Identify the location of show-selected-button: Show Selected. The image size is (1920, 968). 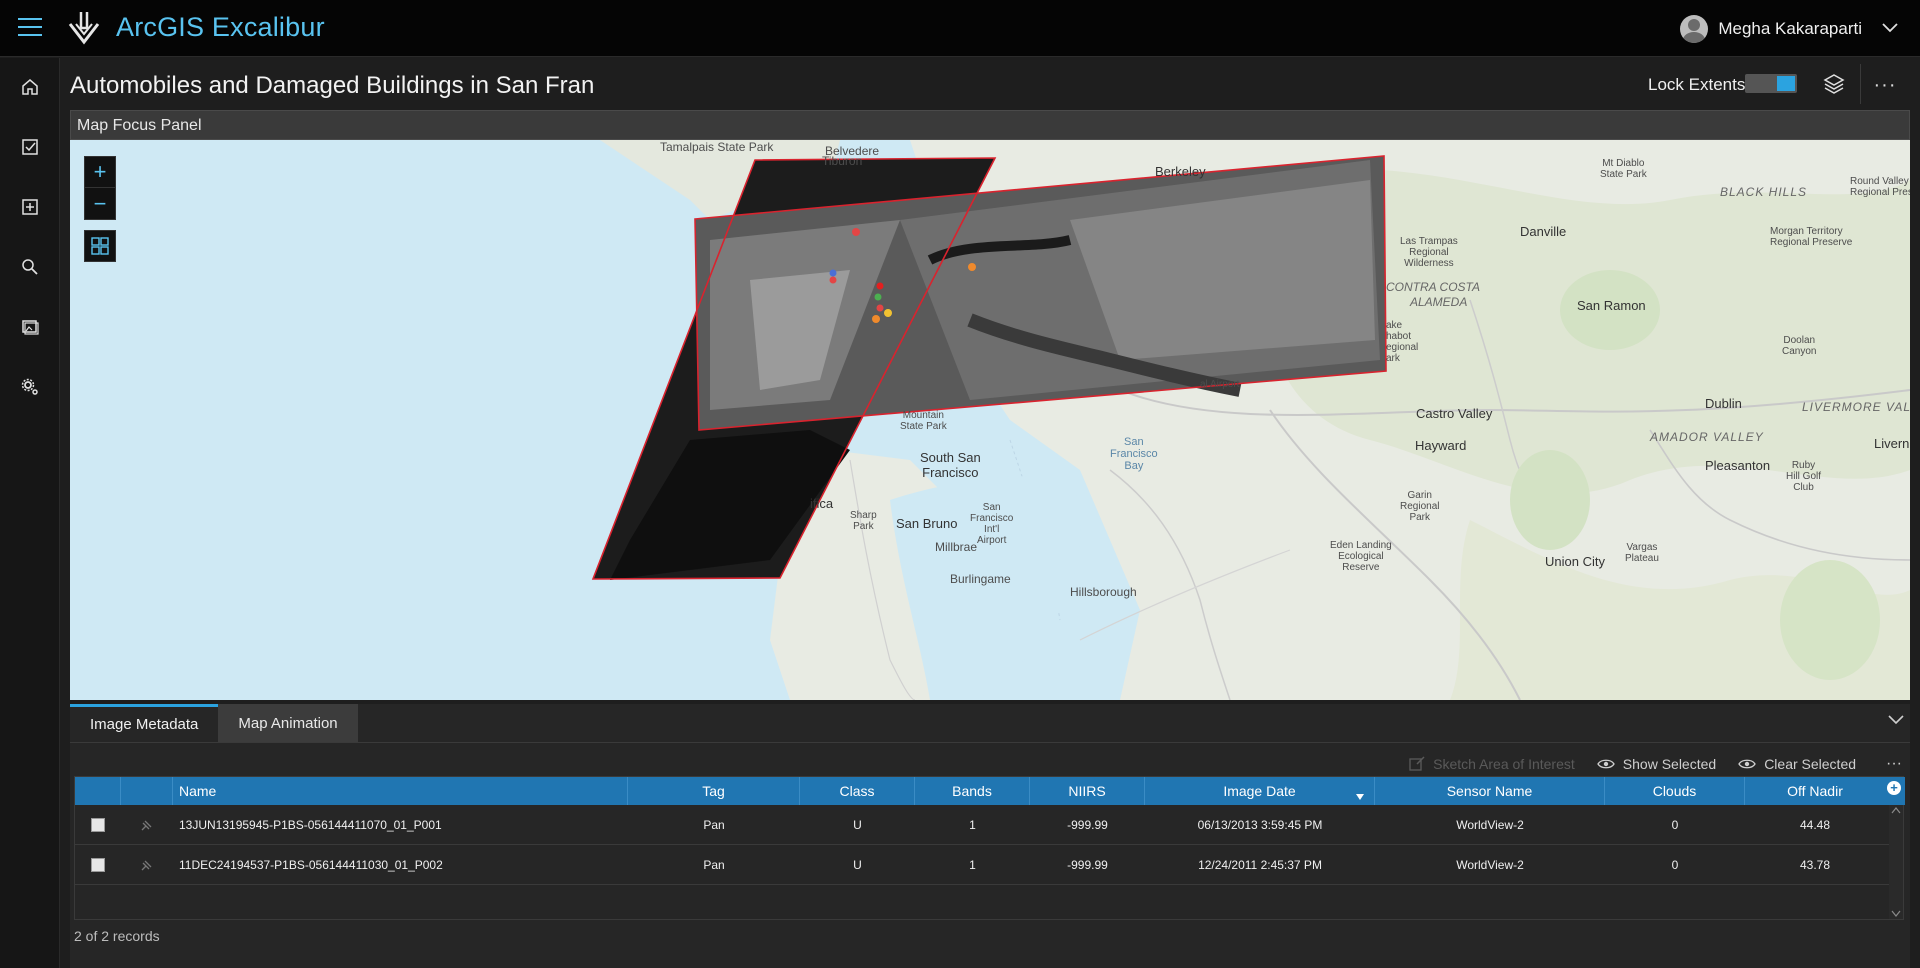
(1656, 764).